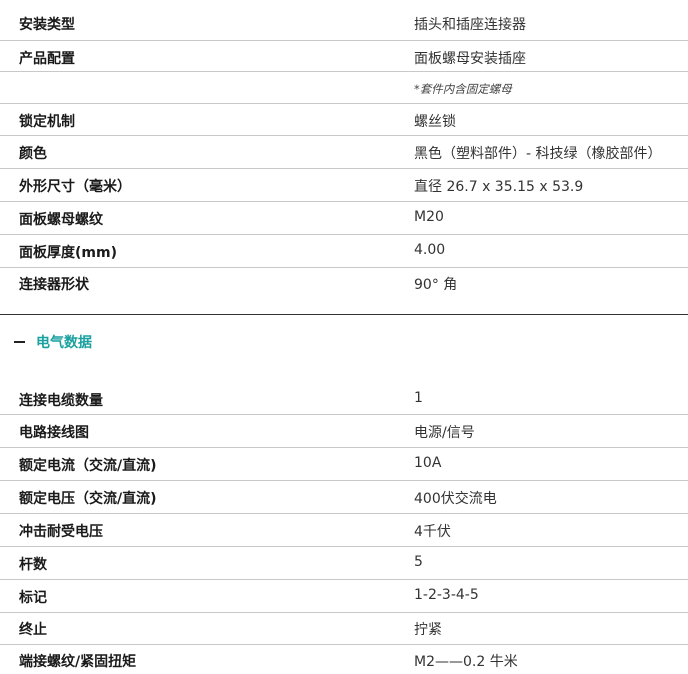 This screenshot has width=688, height=674. What do you see at coordinates (499, 187) in the screenshot?
I see `spec-value: 直径 26.7 x 35.15 x 53.9` at bounding box center [499, 187].